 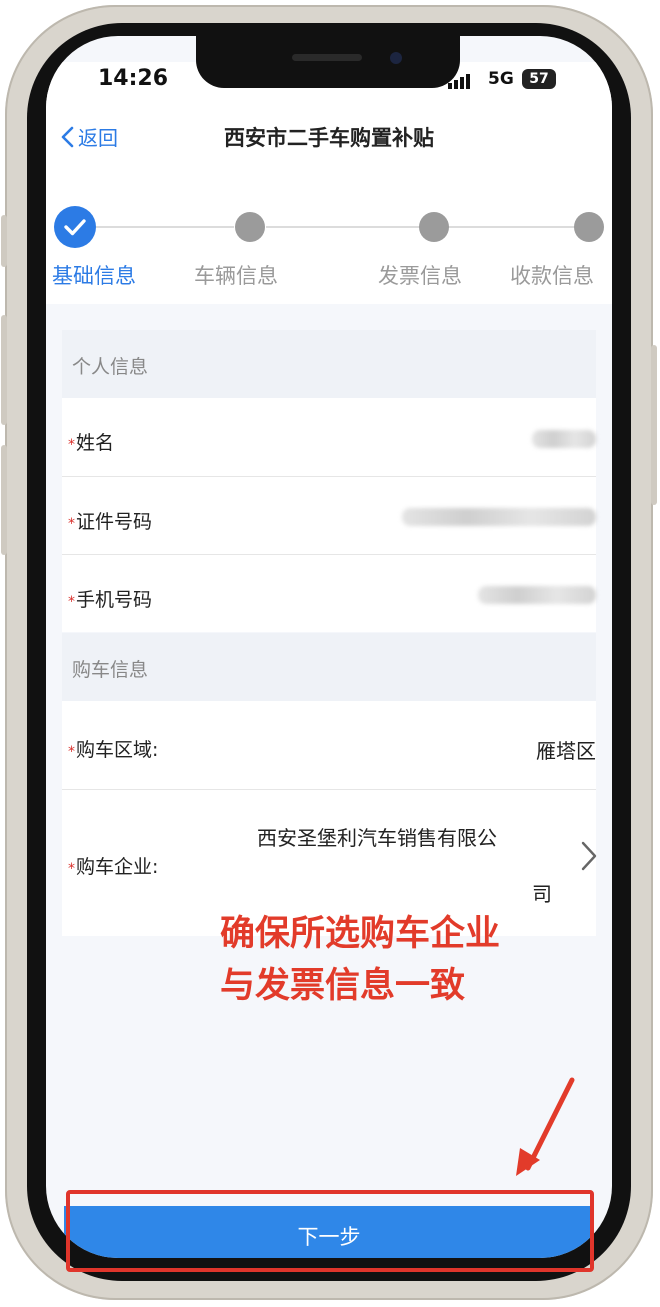 What do you see at coordinates (98, 138) in the screenshot?
I see `back-label: 返回` at bounding box center [98, 138].